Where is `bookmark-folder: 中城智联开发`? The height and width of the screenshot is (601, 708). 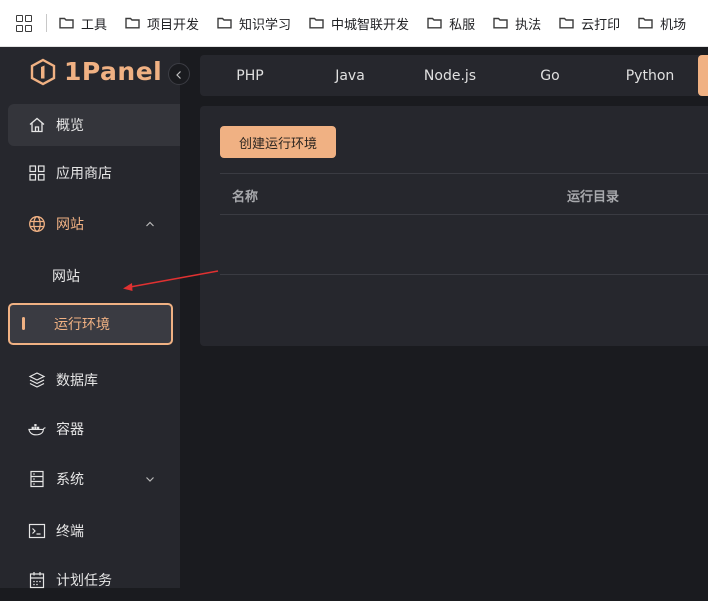
bookmark-folder: 中城智联开发 is located at coordinates (359, 23).